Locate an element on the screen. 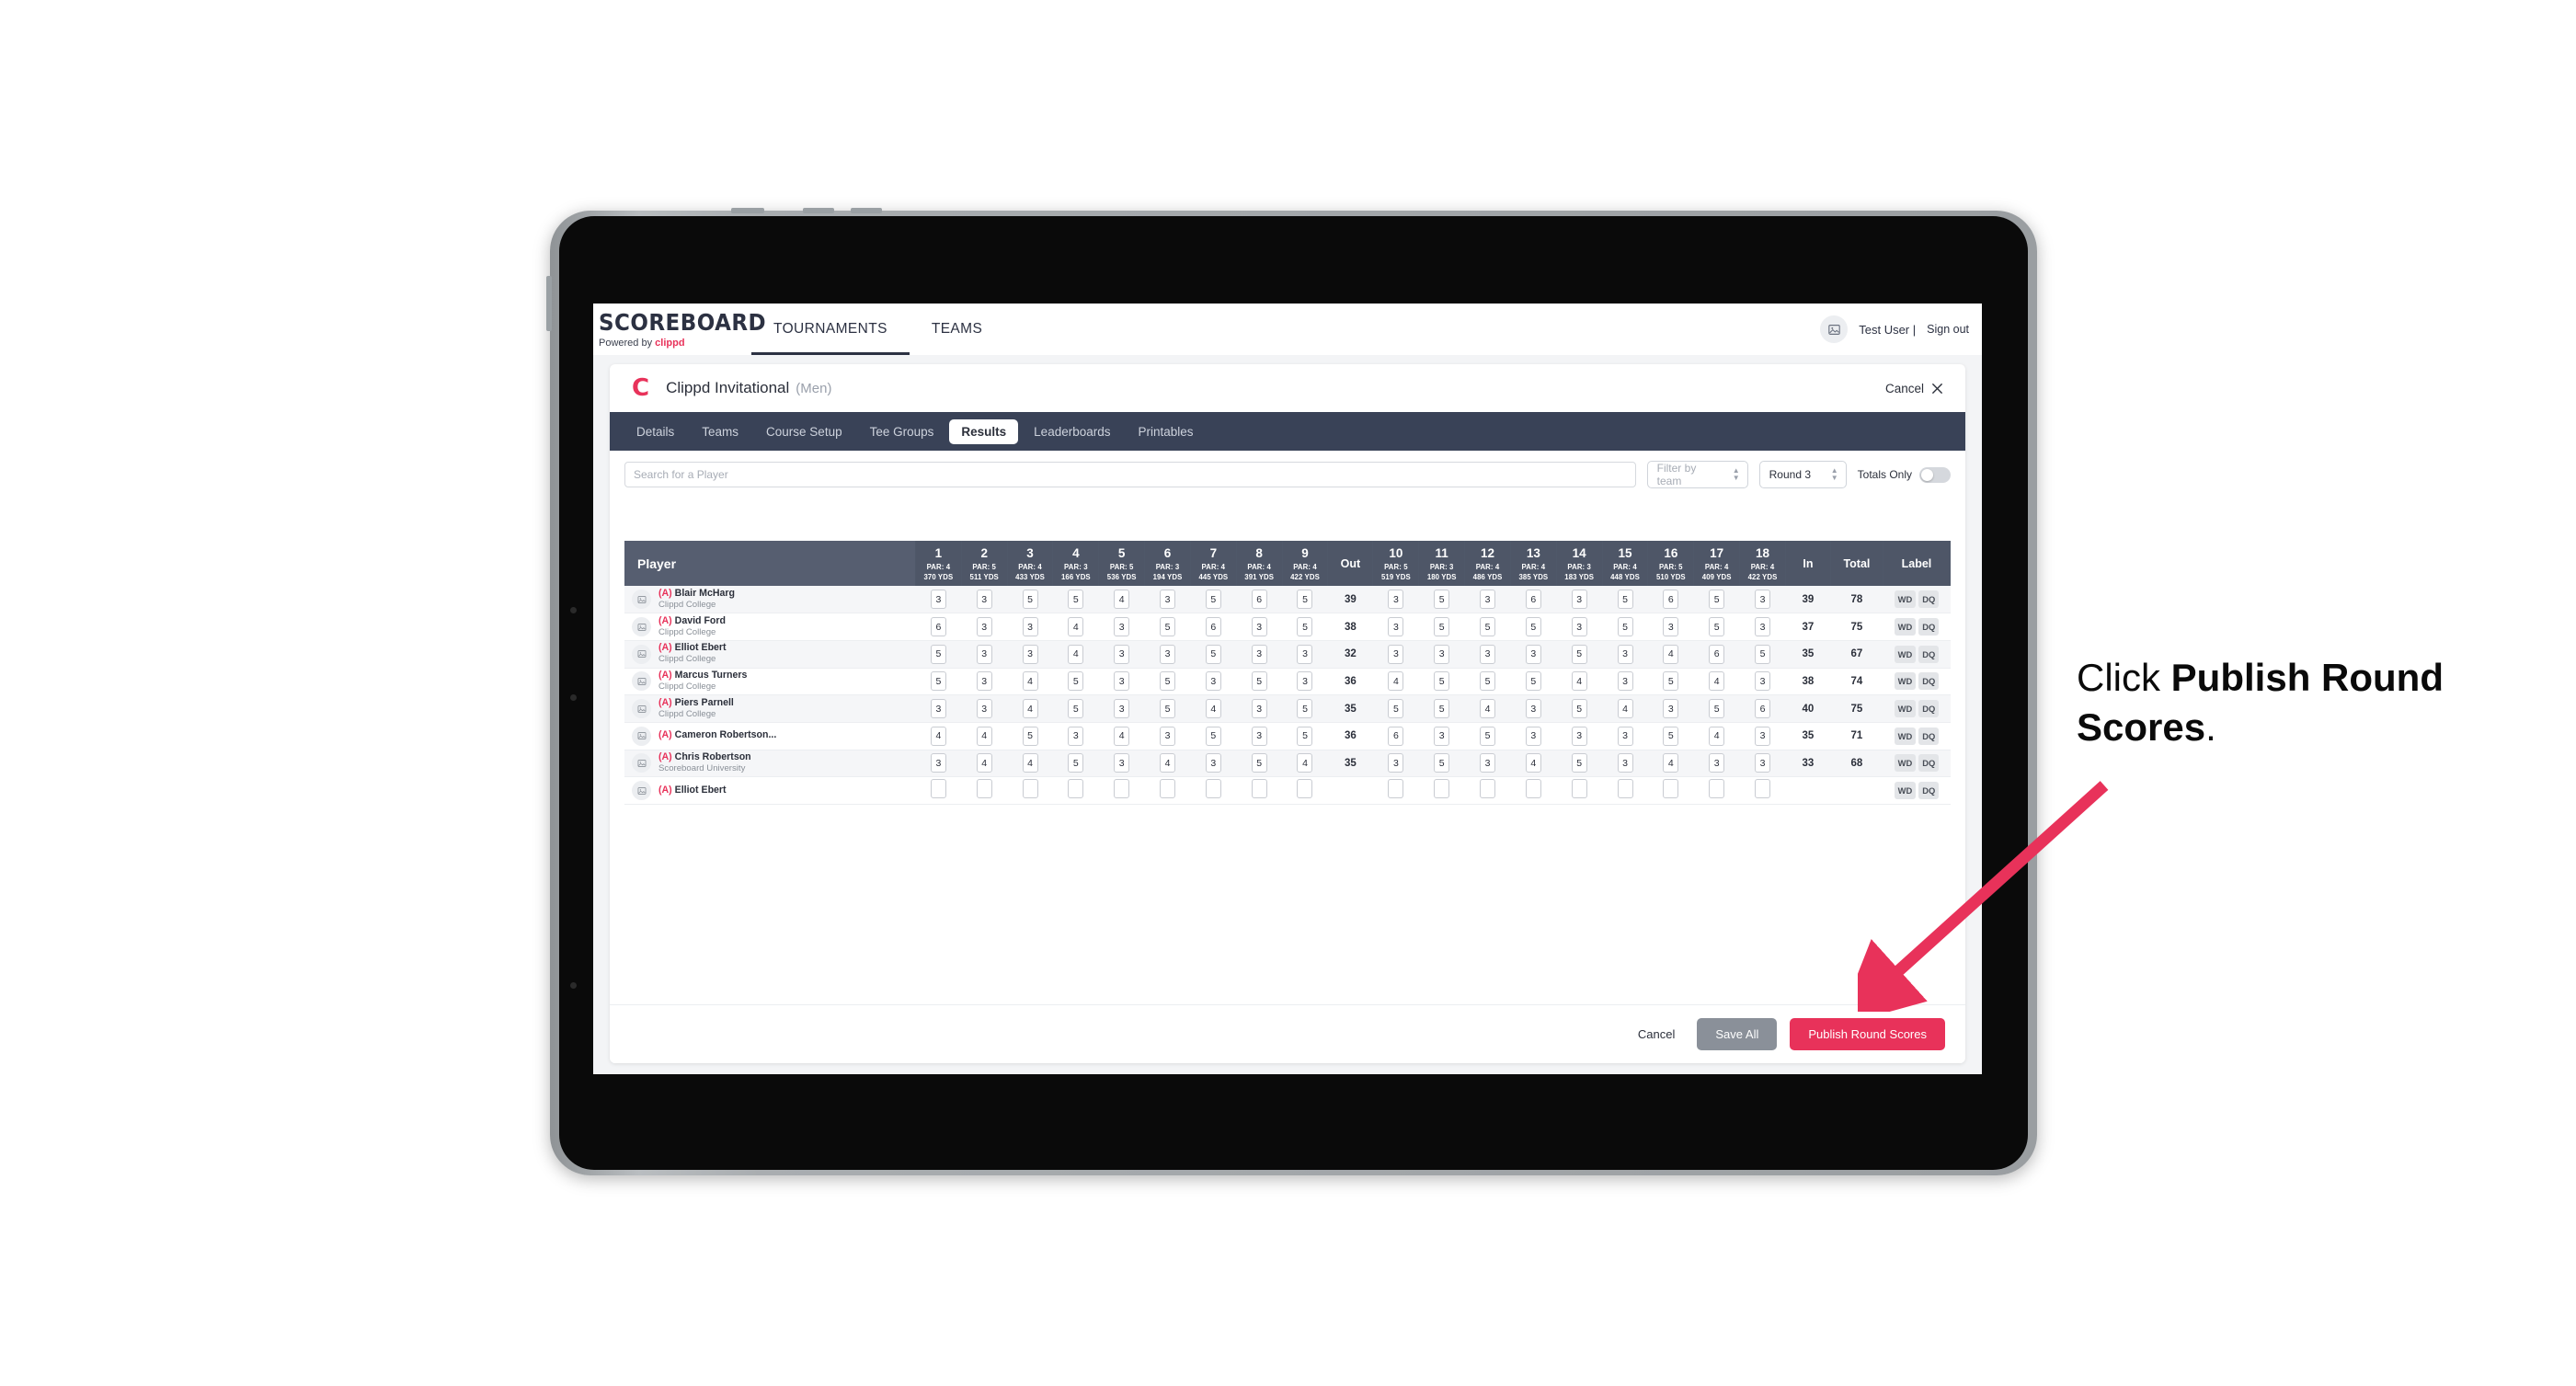  tab-leaderboards: Leaderboards is located at coordinates (1072, 431).